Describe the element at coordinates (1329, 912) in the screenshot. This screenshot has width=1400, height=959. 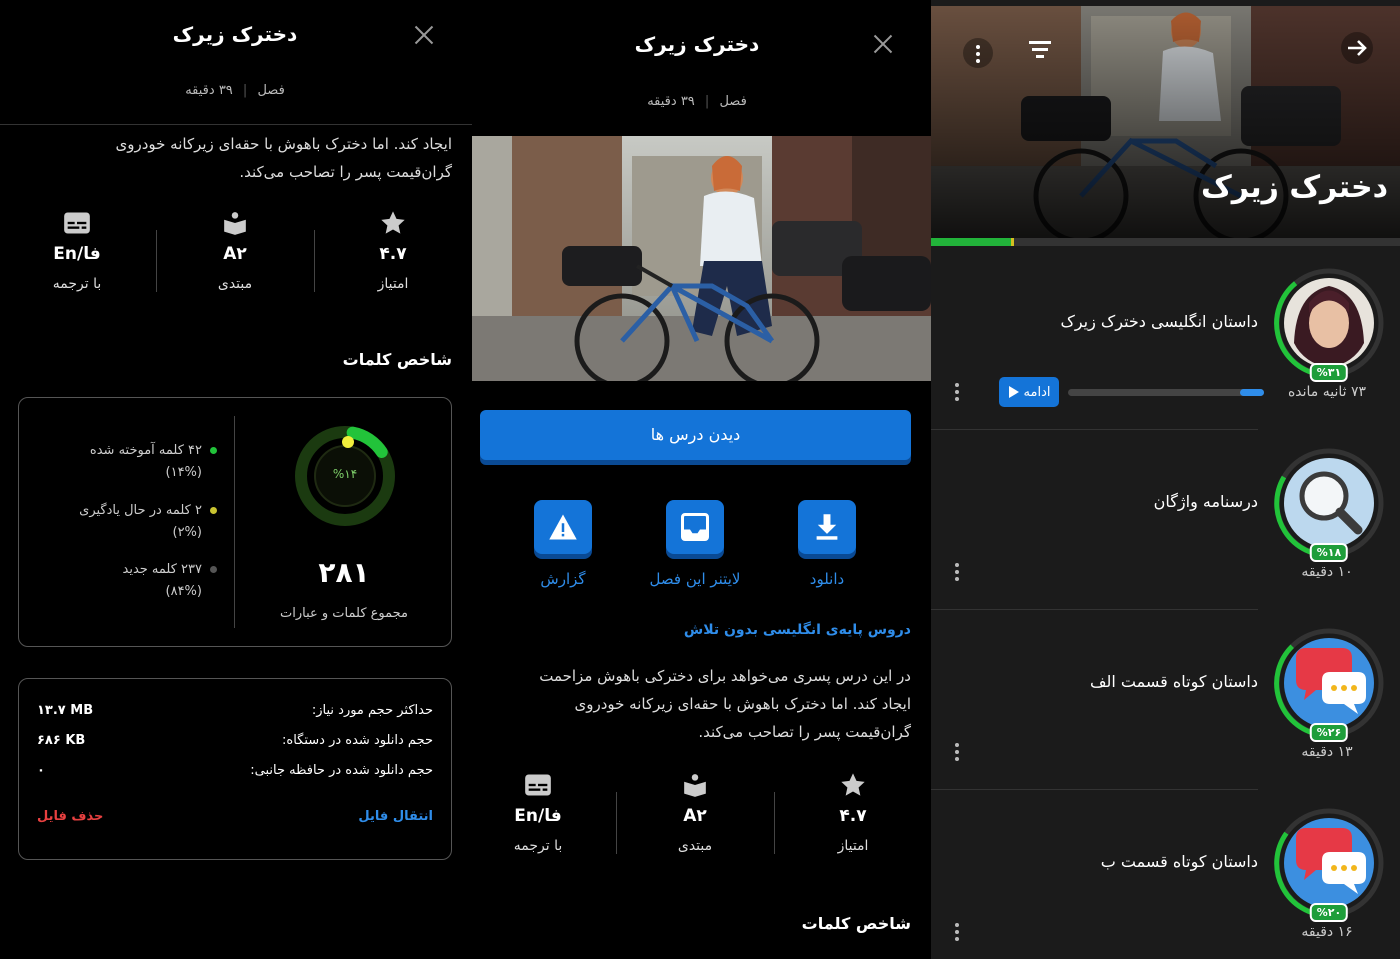
I see `lesson-progress-badge: %۲۰` at that location.